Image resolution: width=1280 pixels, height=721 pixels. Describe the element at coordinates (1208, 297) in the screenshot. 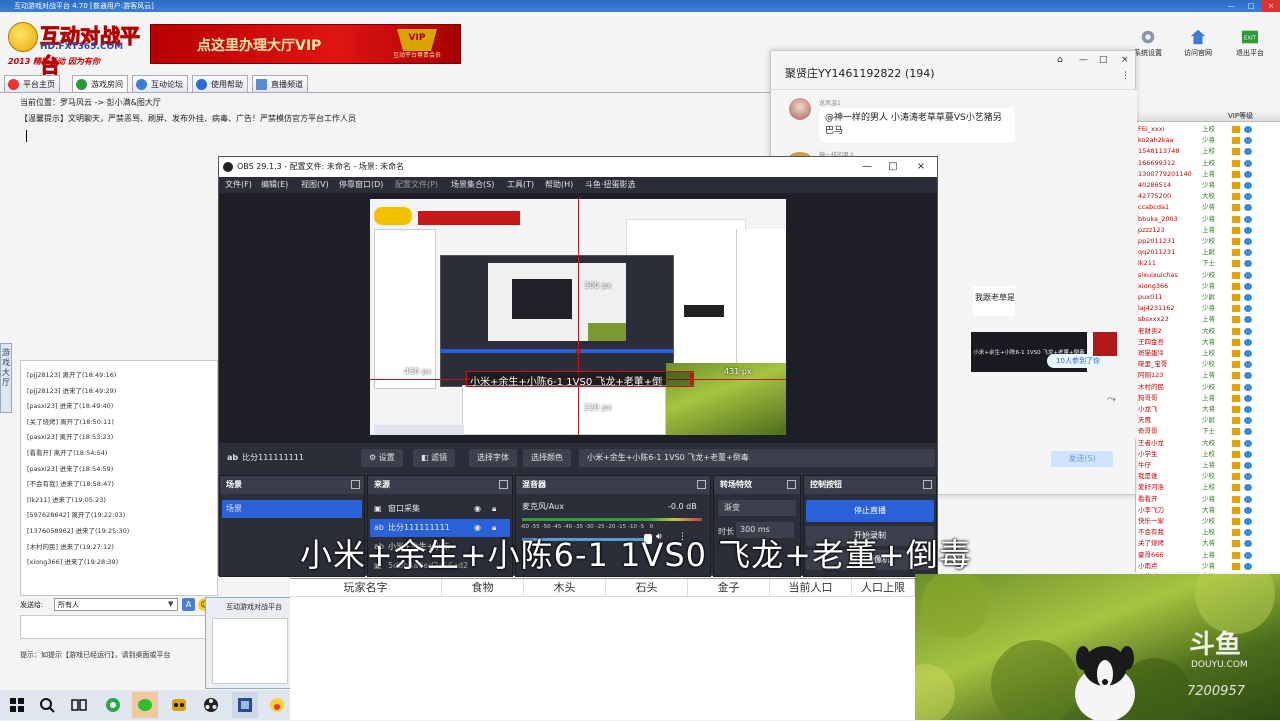

I see `user-list-row: pux011 少尉` at that location.